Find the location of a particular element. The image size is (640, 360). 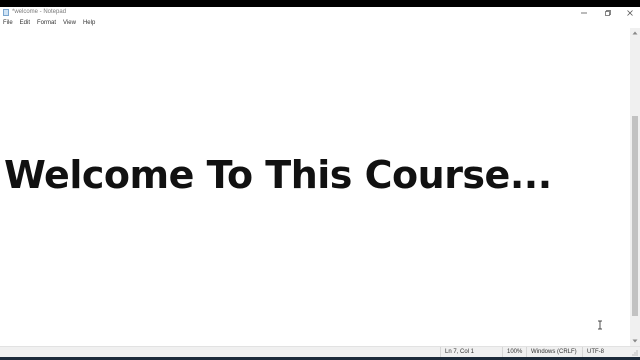

scroll-up-button is located at coordinates (635, 33).